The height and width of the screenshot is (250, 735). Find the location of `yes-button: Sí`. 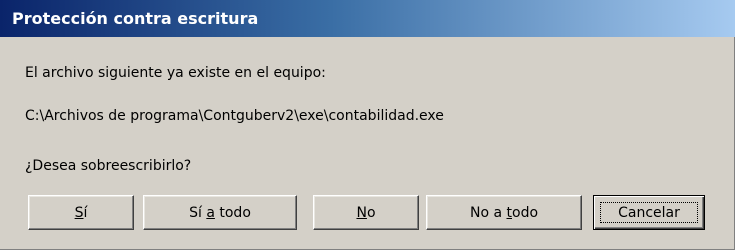

yes-button: Sí is located at coordinates (81, 212).